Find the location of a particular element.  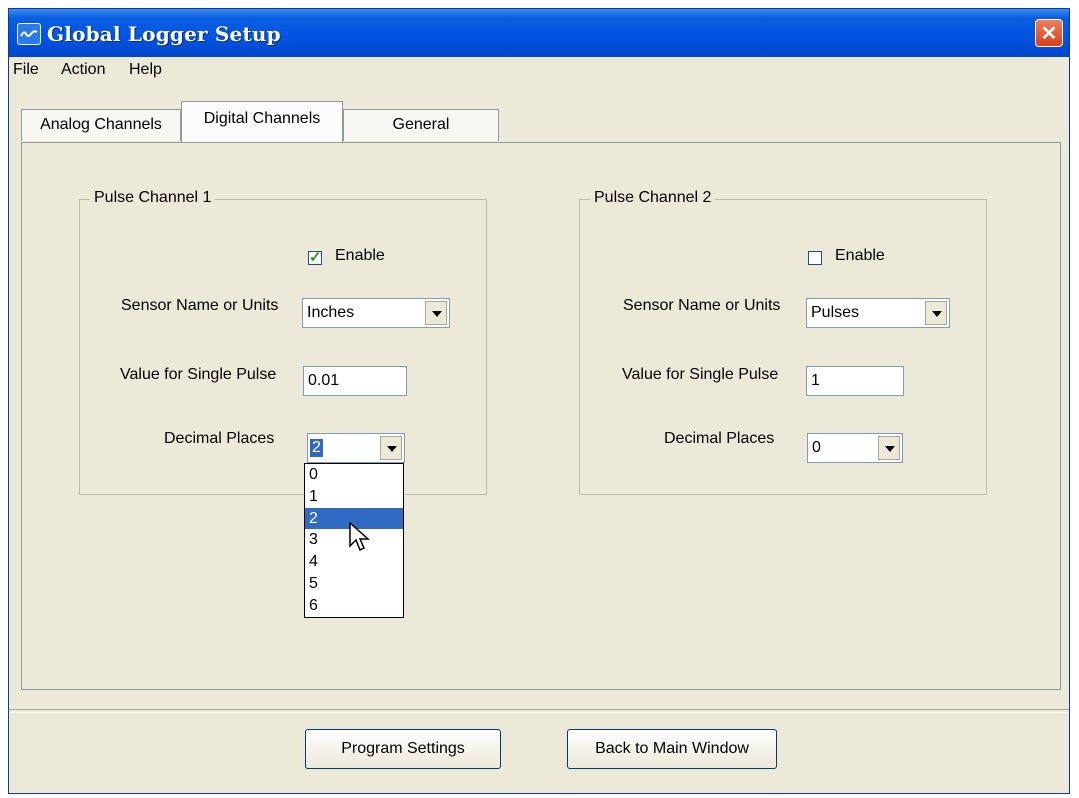

divider is located at coordinates (539, 711).